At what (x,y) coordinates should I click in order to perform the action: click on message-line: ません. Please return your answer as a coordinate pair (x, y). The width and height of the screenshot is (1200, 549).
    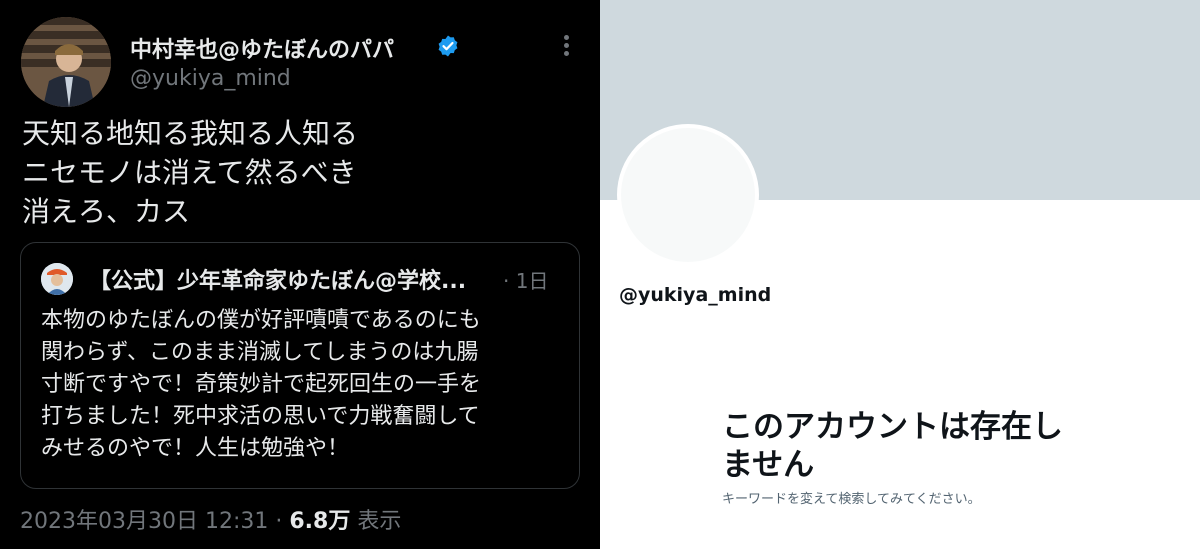
    Looking at the image, I should click on (768, 465).